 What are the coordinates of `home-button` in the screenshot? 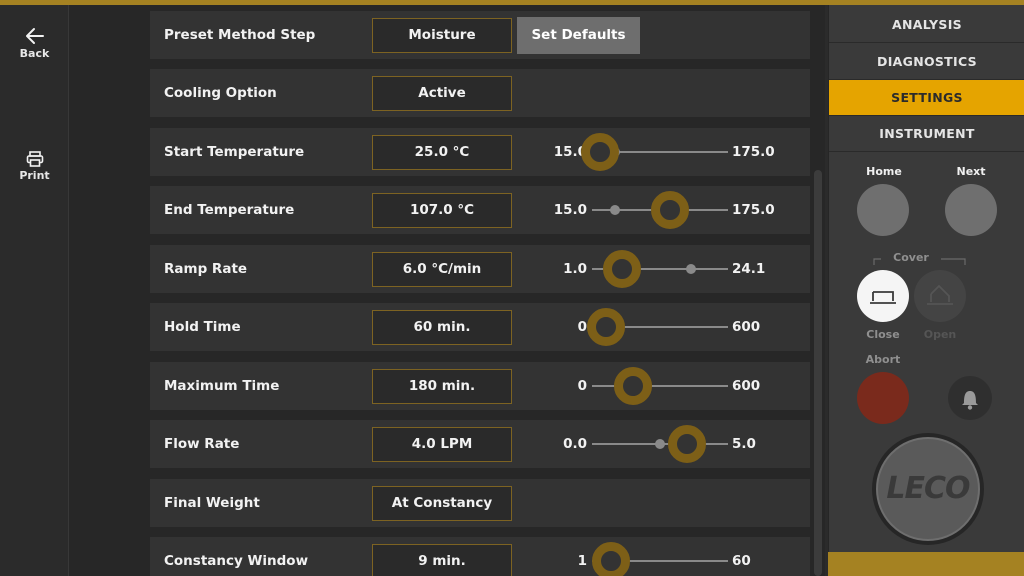 It's located at (883, 210).